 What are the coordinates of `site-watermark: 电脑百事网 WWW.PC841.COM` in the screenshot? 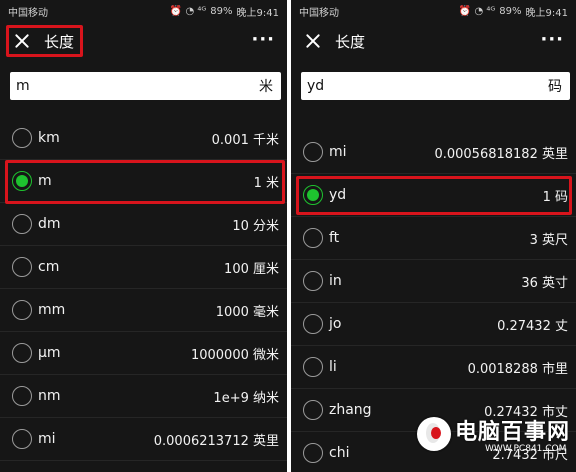 It's located at (493, 434).